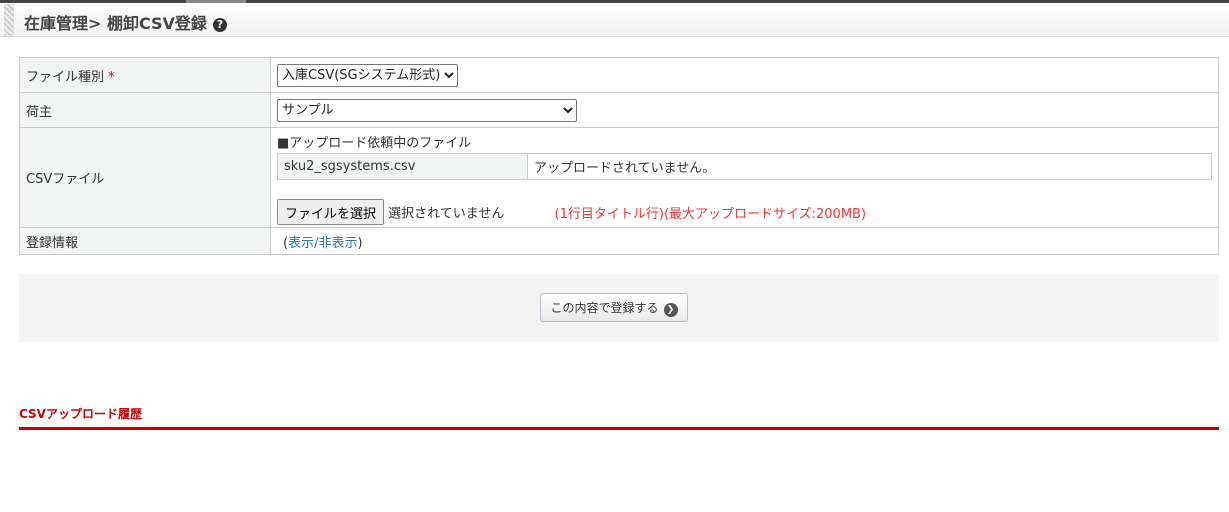 The height and width of the screenshot is (512, 1229). Describe the element at coordinates (331, 212) in the screenshot. I see `choose-file-button: ファイルを選択` at that location.